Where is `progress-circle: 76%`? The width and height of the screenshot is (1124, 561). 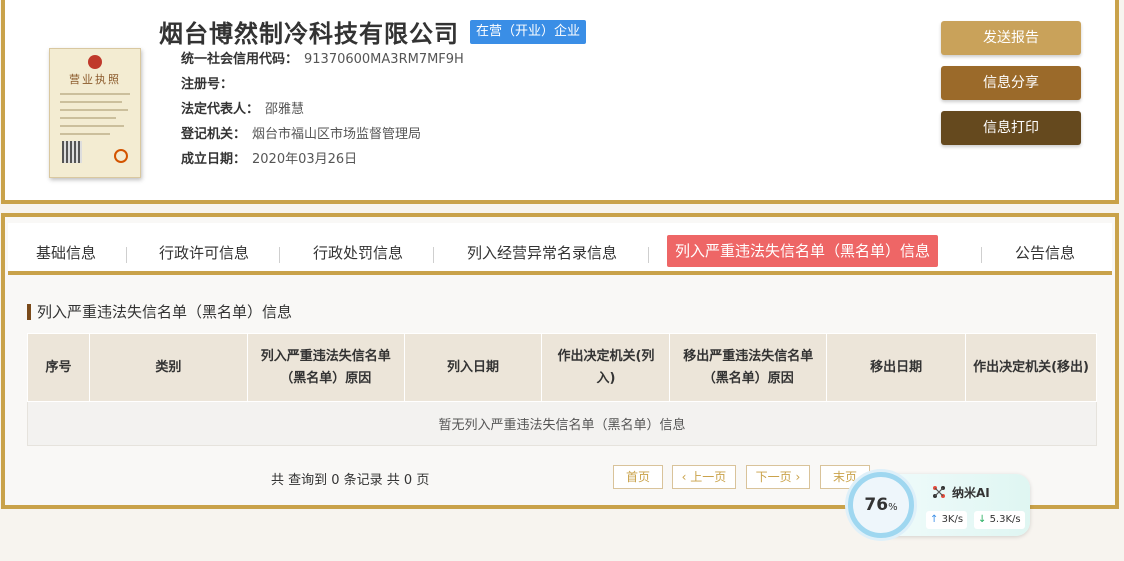
progress-circle: 76% is located at coordinates (881, 505).